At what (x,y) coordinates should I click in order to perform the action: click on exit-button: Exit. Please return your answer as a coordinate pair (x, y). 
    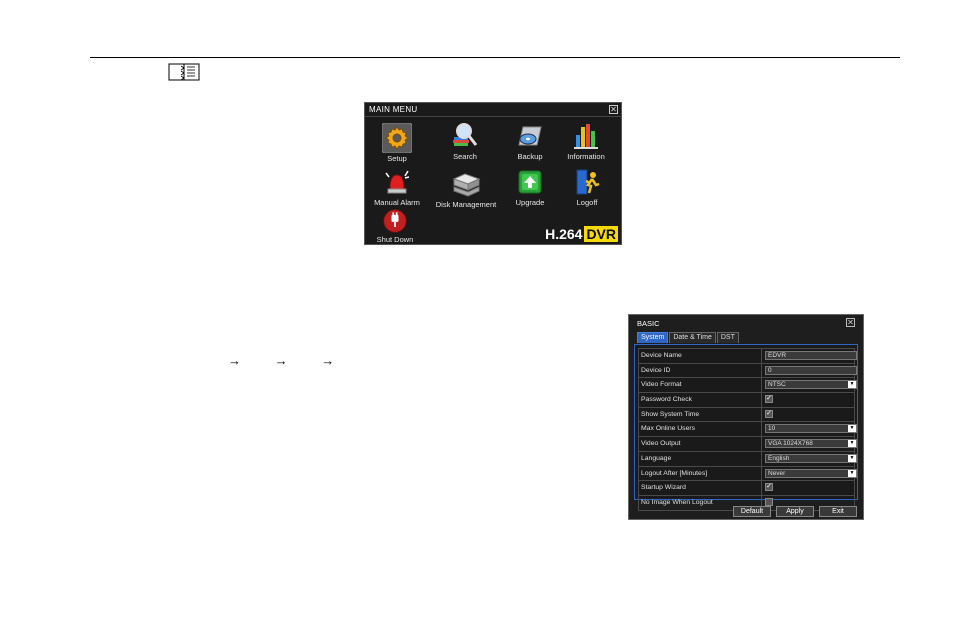
    Looking at the image, I should click on (838, 511).